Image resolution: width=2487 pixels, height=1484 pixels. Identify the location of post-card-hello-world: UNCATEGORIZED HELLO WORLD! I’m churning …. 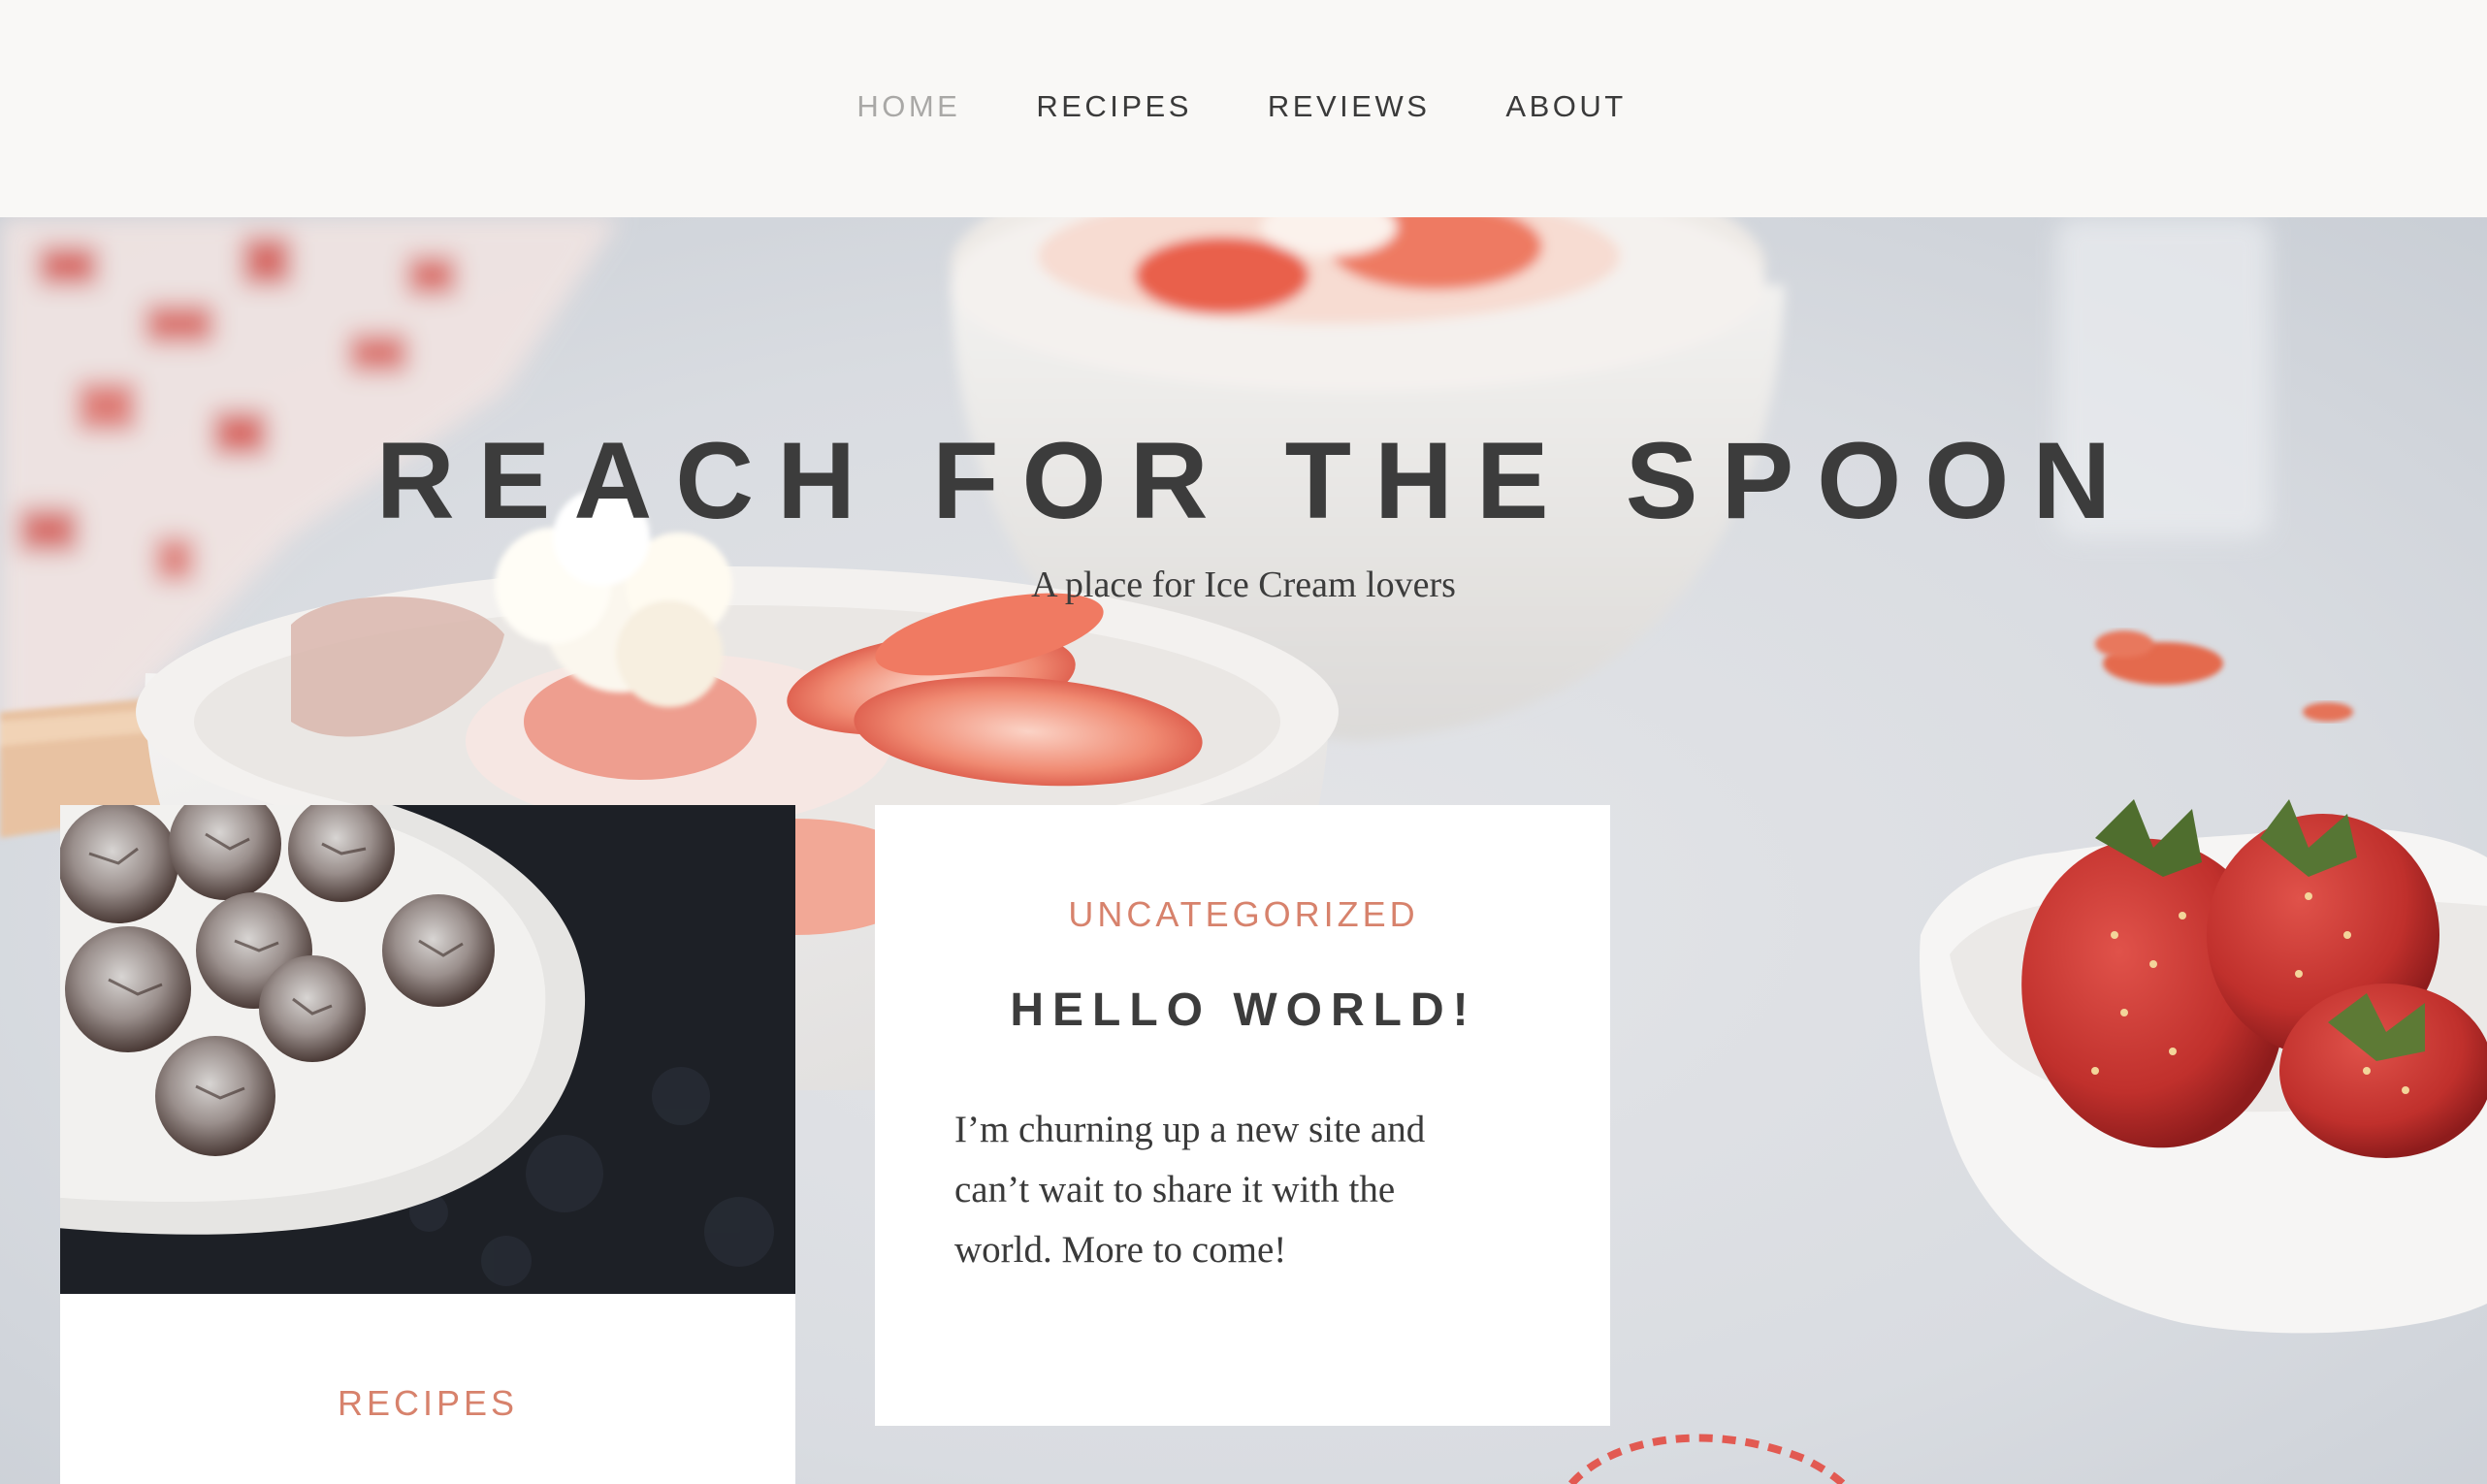
(1242, 1115).